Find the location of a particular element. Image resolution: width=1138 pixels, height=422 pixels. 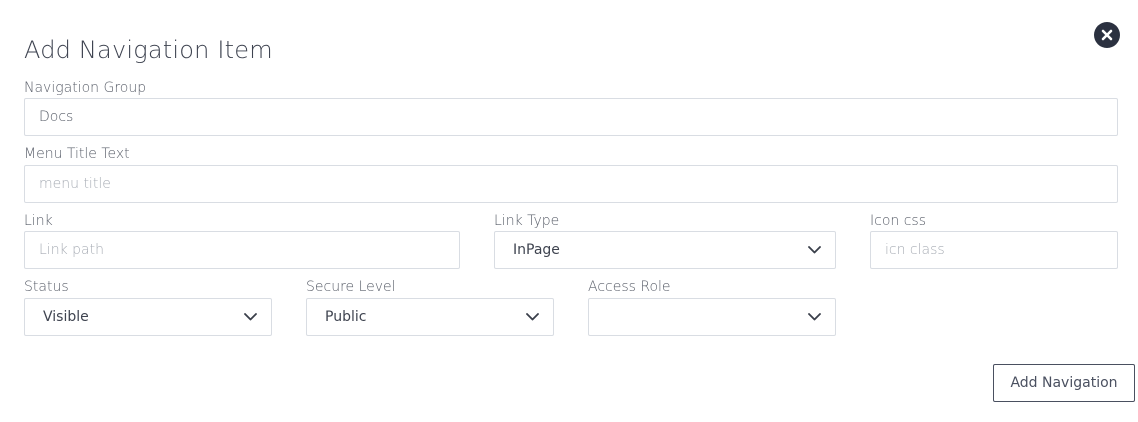

status-selected-value: Visible is located at coordinates (66, 317).